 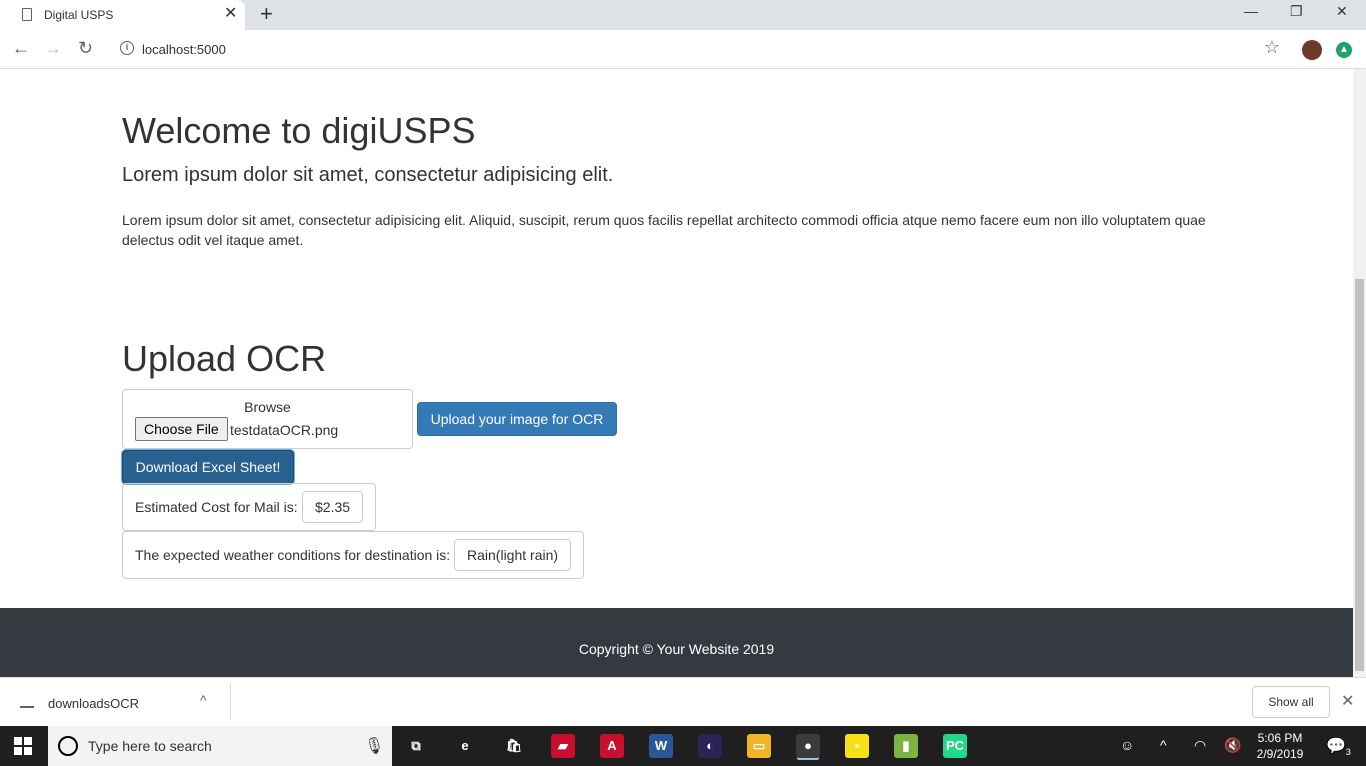 What do you see at coordinates (1232, 745) in the screenshot?
I see `volume-muted-icon: 🔇` at bounding box center [1232, 745].